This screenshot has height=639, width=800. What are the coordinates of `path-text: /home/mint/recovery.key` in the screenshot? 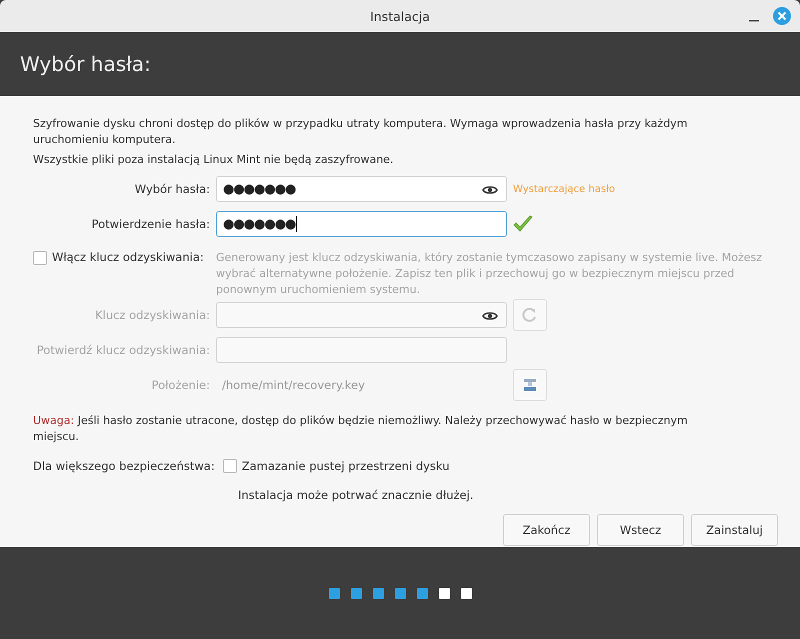 It's located at (293, 385).